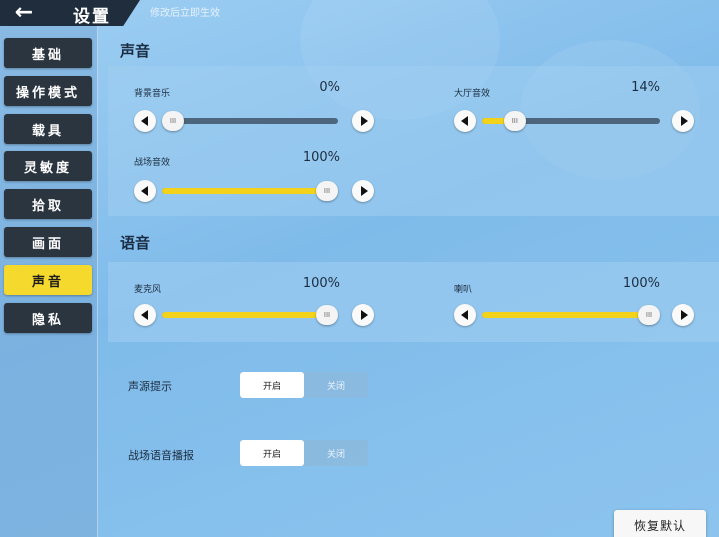  What do you see at coordinates (336, 385) in the screenshot?
I see `sound-source-hint-off-option: 关闭` at bounding box center [336, 385].